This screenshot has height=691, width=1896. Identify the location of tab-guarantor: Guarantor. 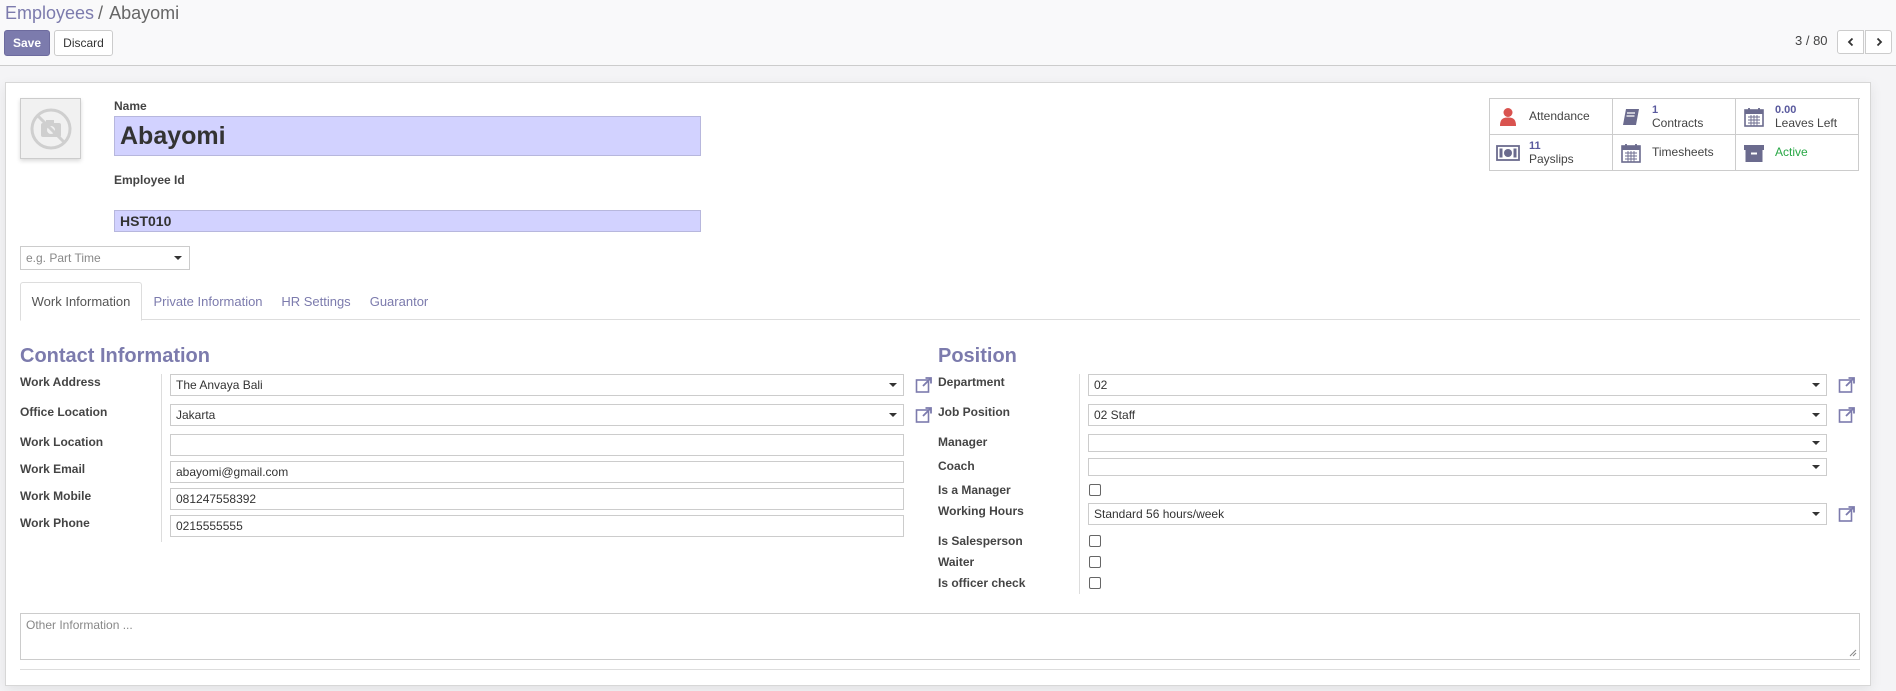
(399, 301).